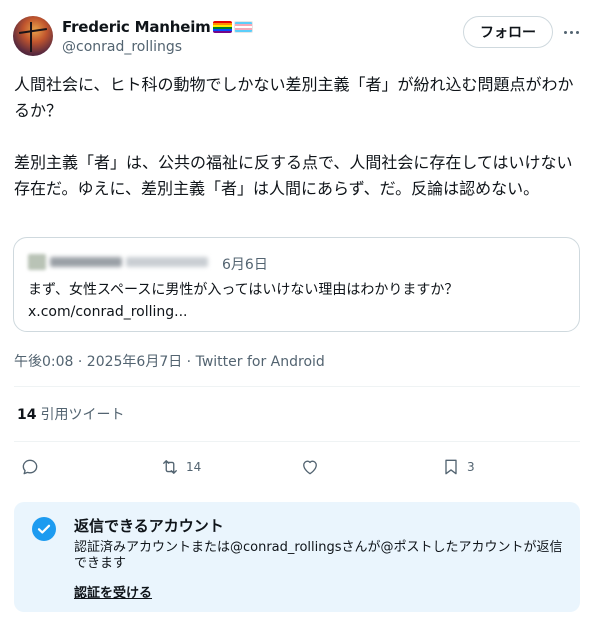  I want to click on author-name: Frederic Manheim, so click(136, 27).